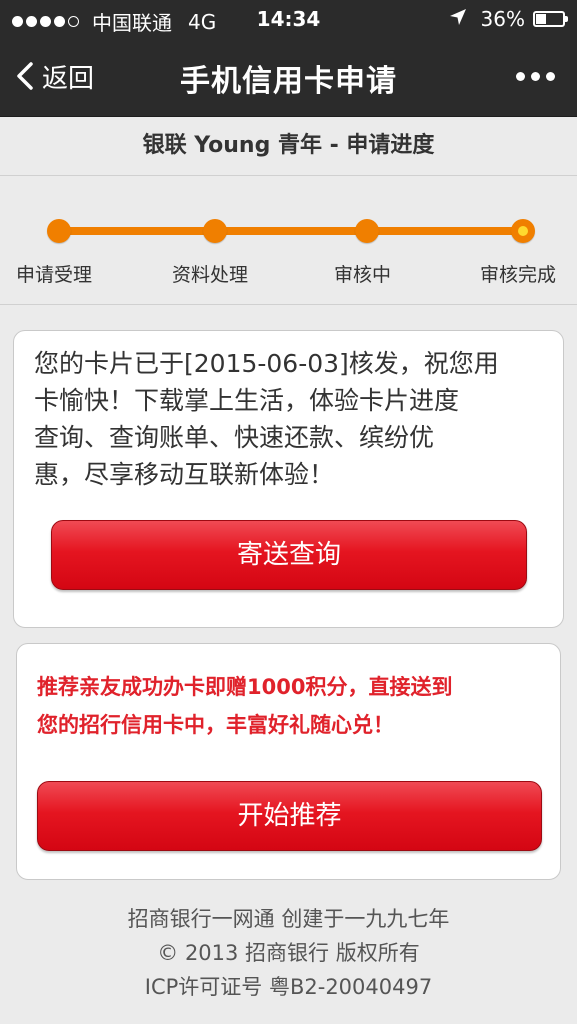 The height and width of the screenshot is (1024, 577). Describe the element at coordinates (520, 76) in the screenshot. I see `more-dots-icon` at that location.